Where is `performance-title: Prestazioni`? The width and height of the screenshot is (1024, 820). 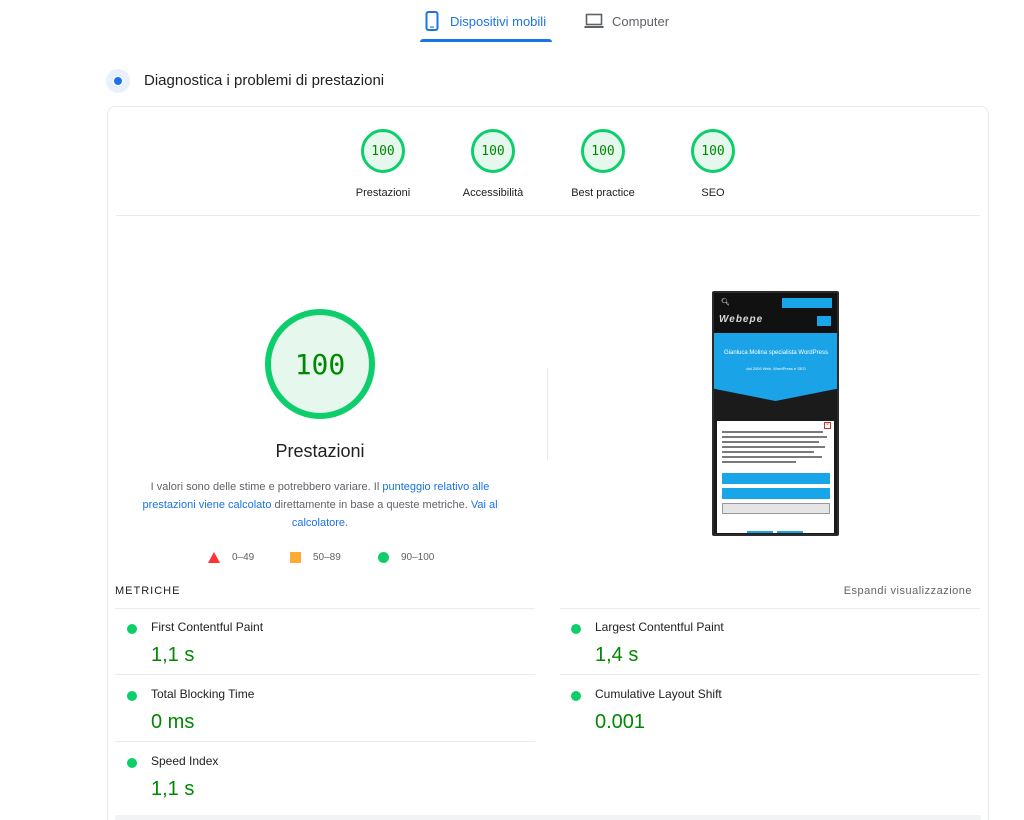 performance-title: Prestazioni is located at coordinates (320, 451).